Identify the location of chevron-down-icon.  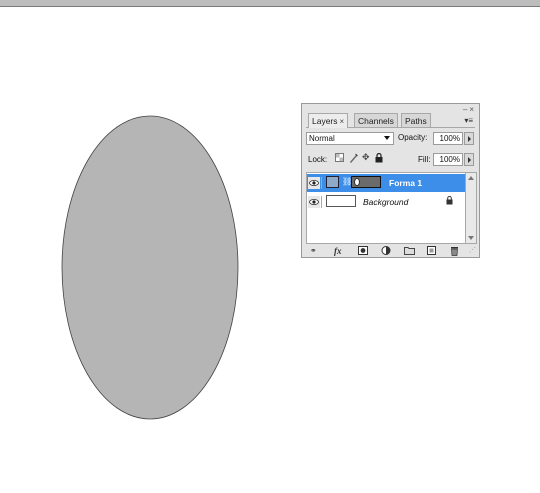
(387, 138).